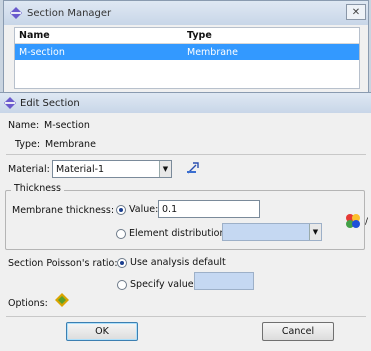 Image resolution: width=371 pixels, height=351 pixels. What do you see at coordinates (42, 52) in the screenshot?
I see `row-name-cell: M-section` at bounding box center [42, 52].